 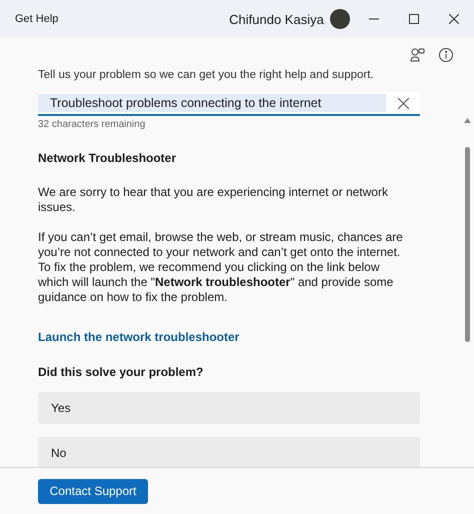 What do you see at coordinates (418, 55) in the screenshot?
I see `people-icon` at bounding box center [418, 55].